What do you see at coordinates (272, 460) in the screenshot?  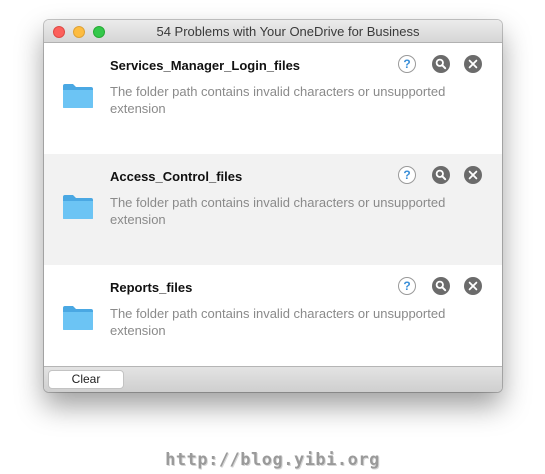 I see `watermark-text: http://blog.yibi.org` at bounding box center [272, 460].